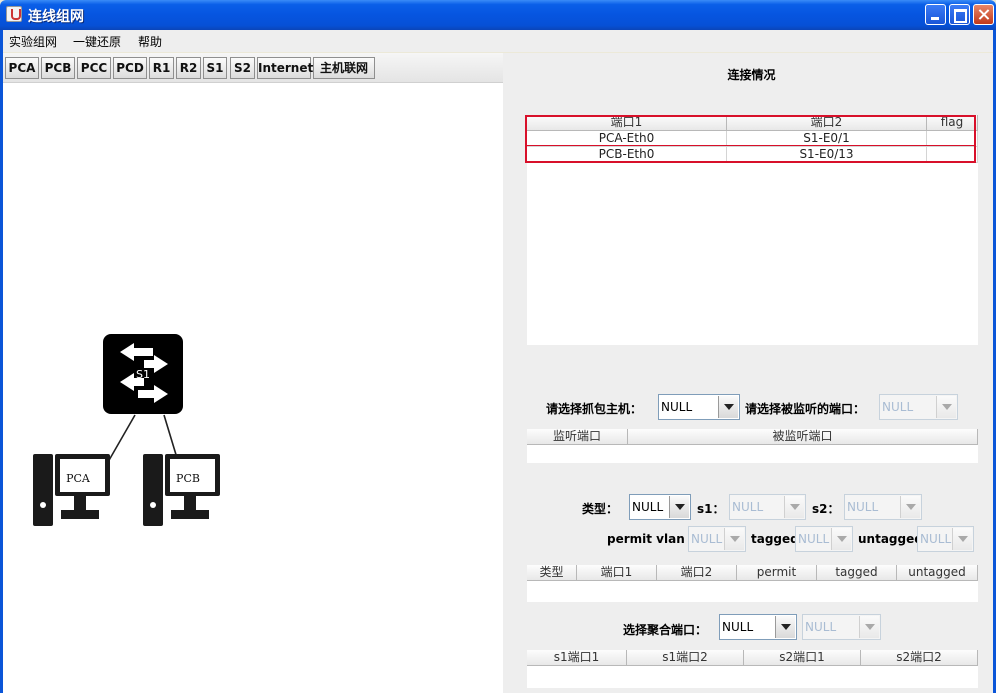 The height and width of the screenshot is (693, 996). What do you see at coordinates (14, 14) in the screenshot?
I see `java-app-icon` at bounding box center [14, 14].